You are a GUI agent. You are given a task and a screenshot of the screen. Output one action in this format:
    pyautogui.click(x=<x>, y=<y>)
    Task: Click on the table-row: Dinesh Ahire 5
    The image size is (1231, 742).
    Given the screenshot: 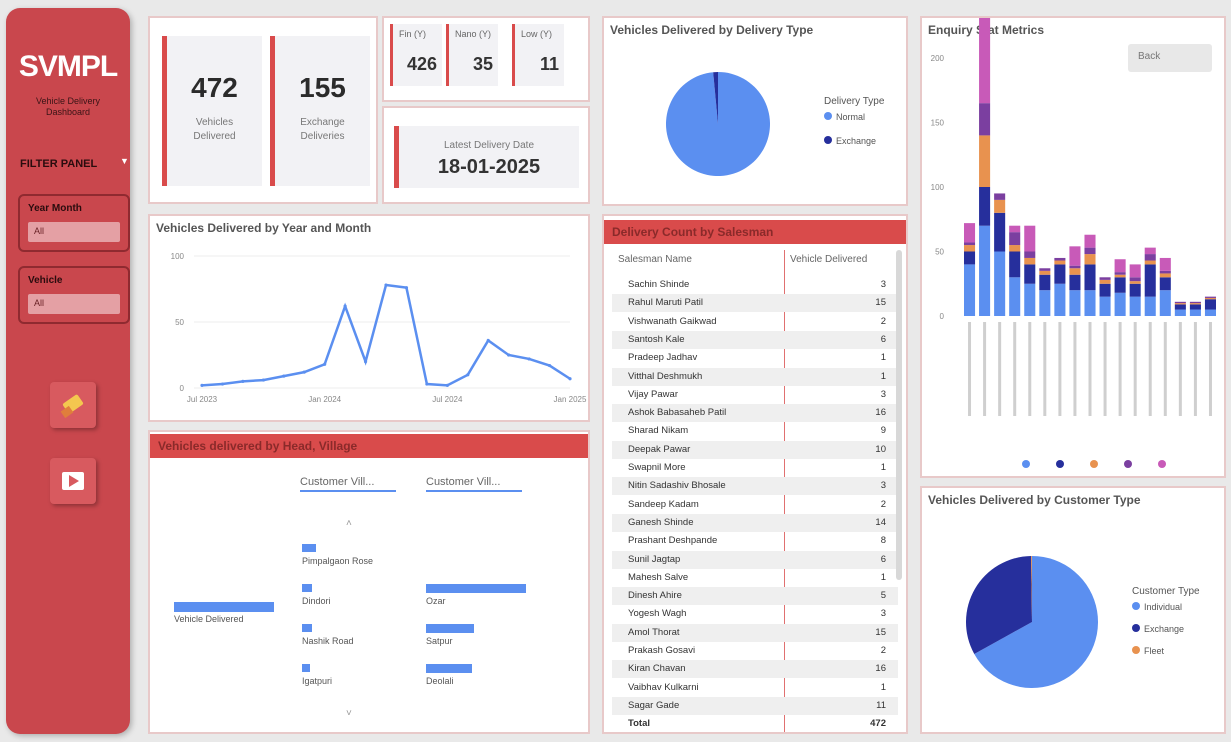 What is the action you would take?
    pyautogui.click(x=755, y=596)
    